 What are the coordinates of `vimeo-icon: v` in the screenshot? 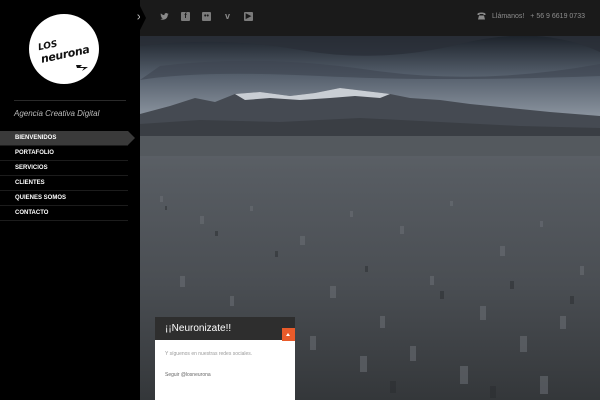 It's located at (227, 16).